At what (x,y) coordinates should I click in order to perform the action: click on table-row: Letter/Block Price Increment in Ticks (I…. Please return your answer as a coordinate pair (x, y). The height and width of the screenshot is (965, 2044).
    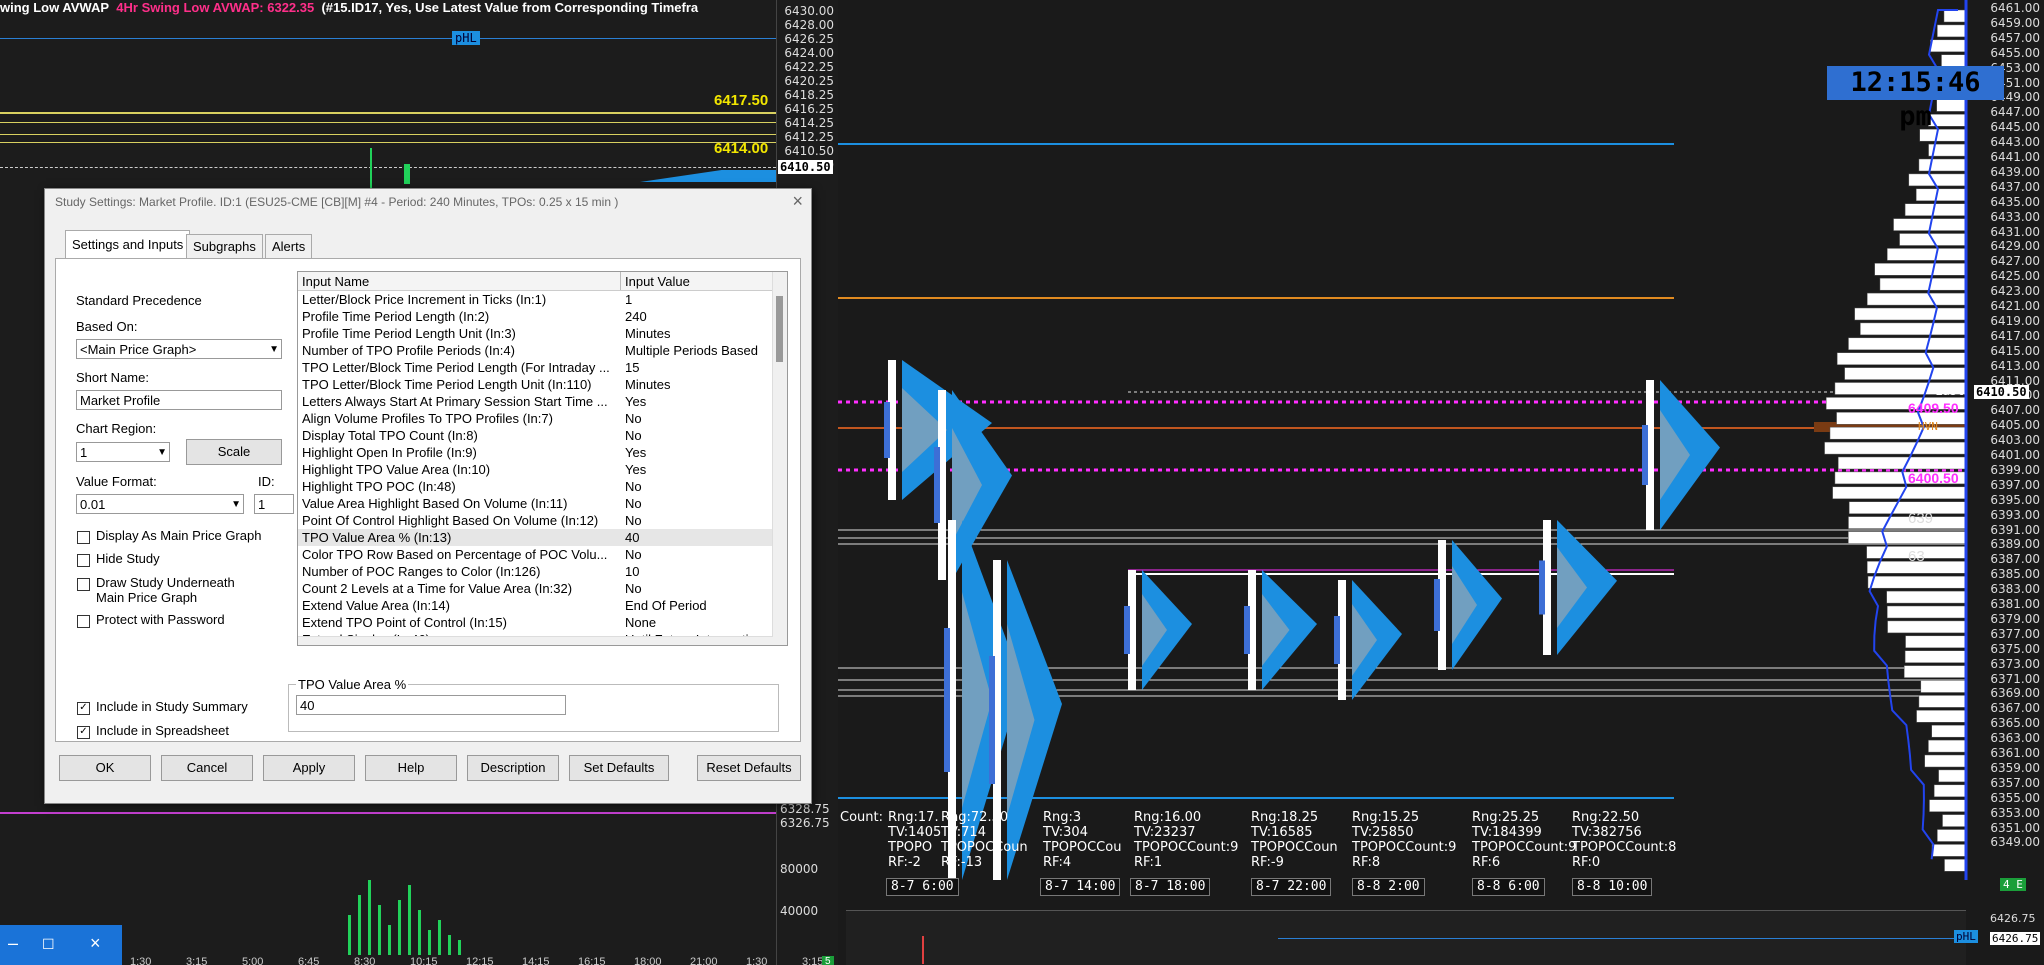
    Looking at the image, I should click on (535, 299).